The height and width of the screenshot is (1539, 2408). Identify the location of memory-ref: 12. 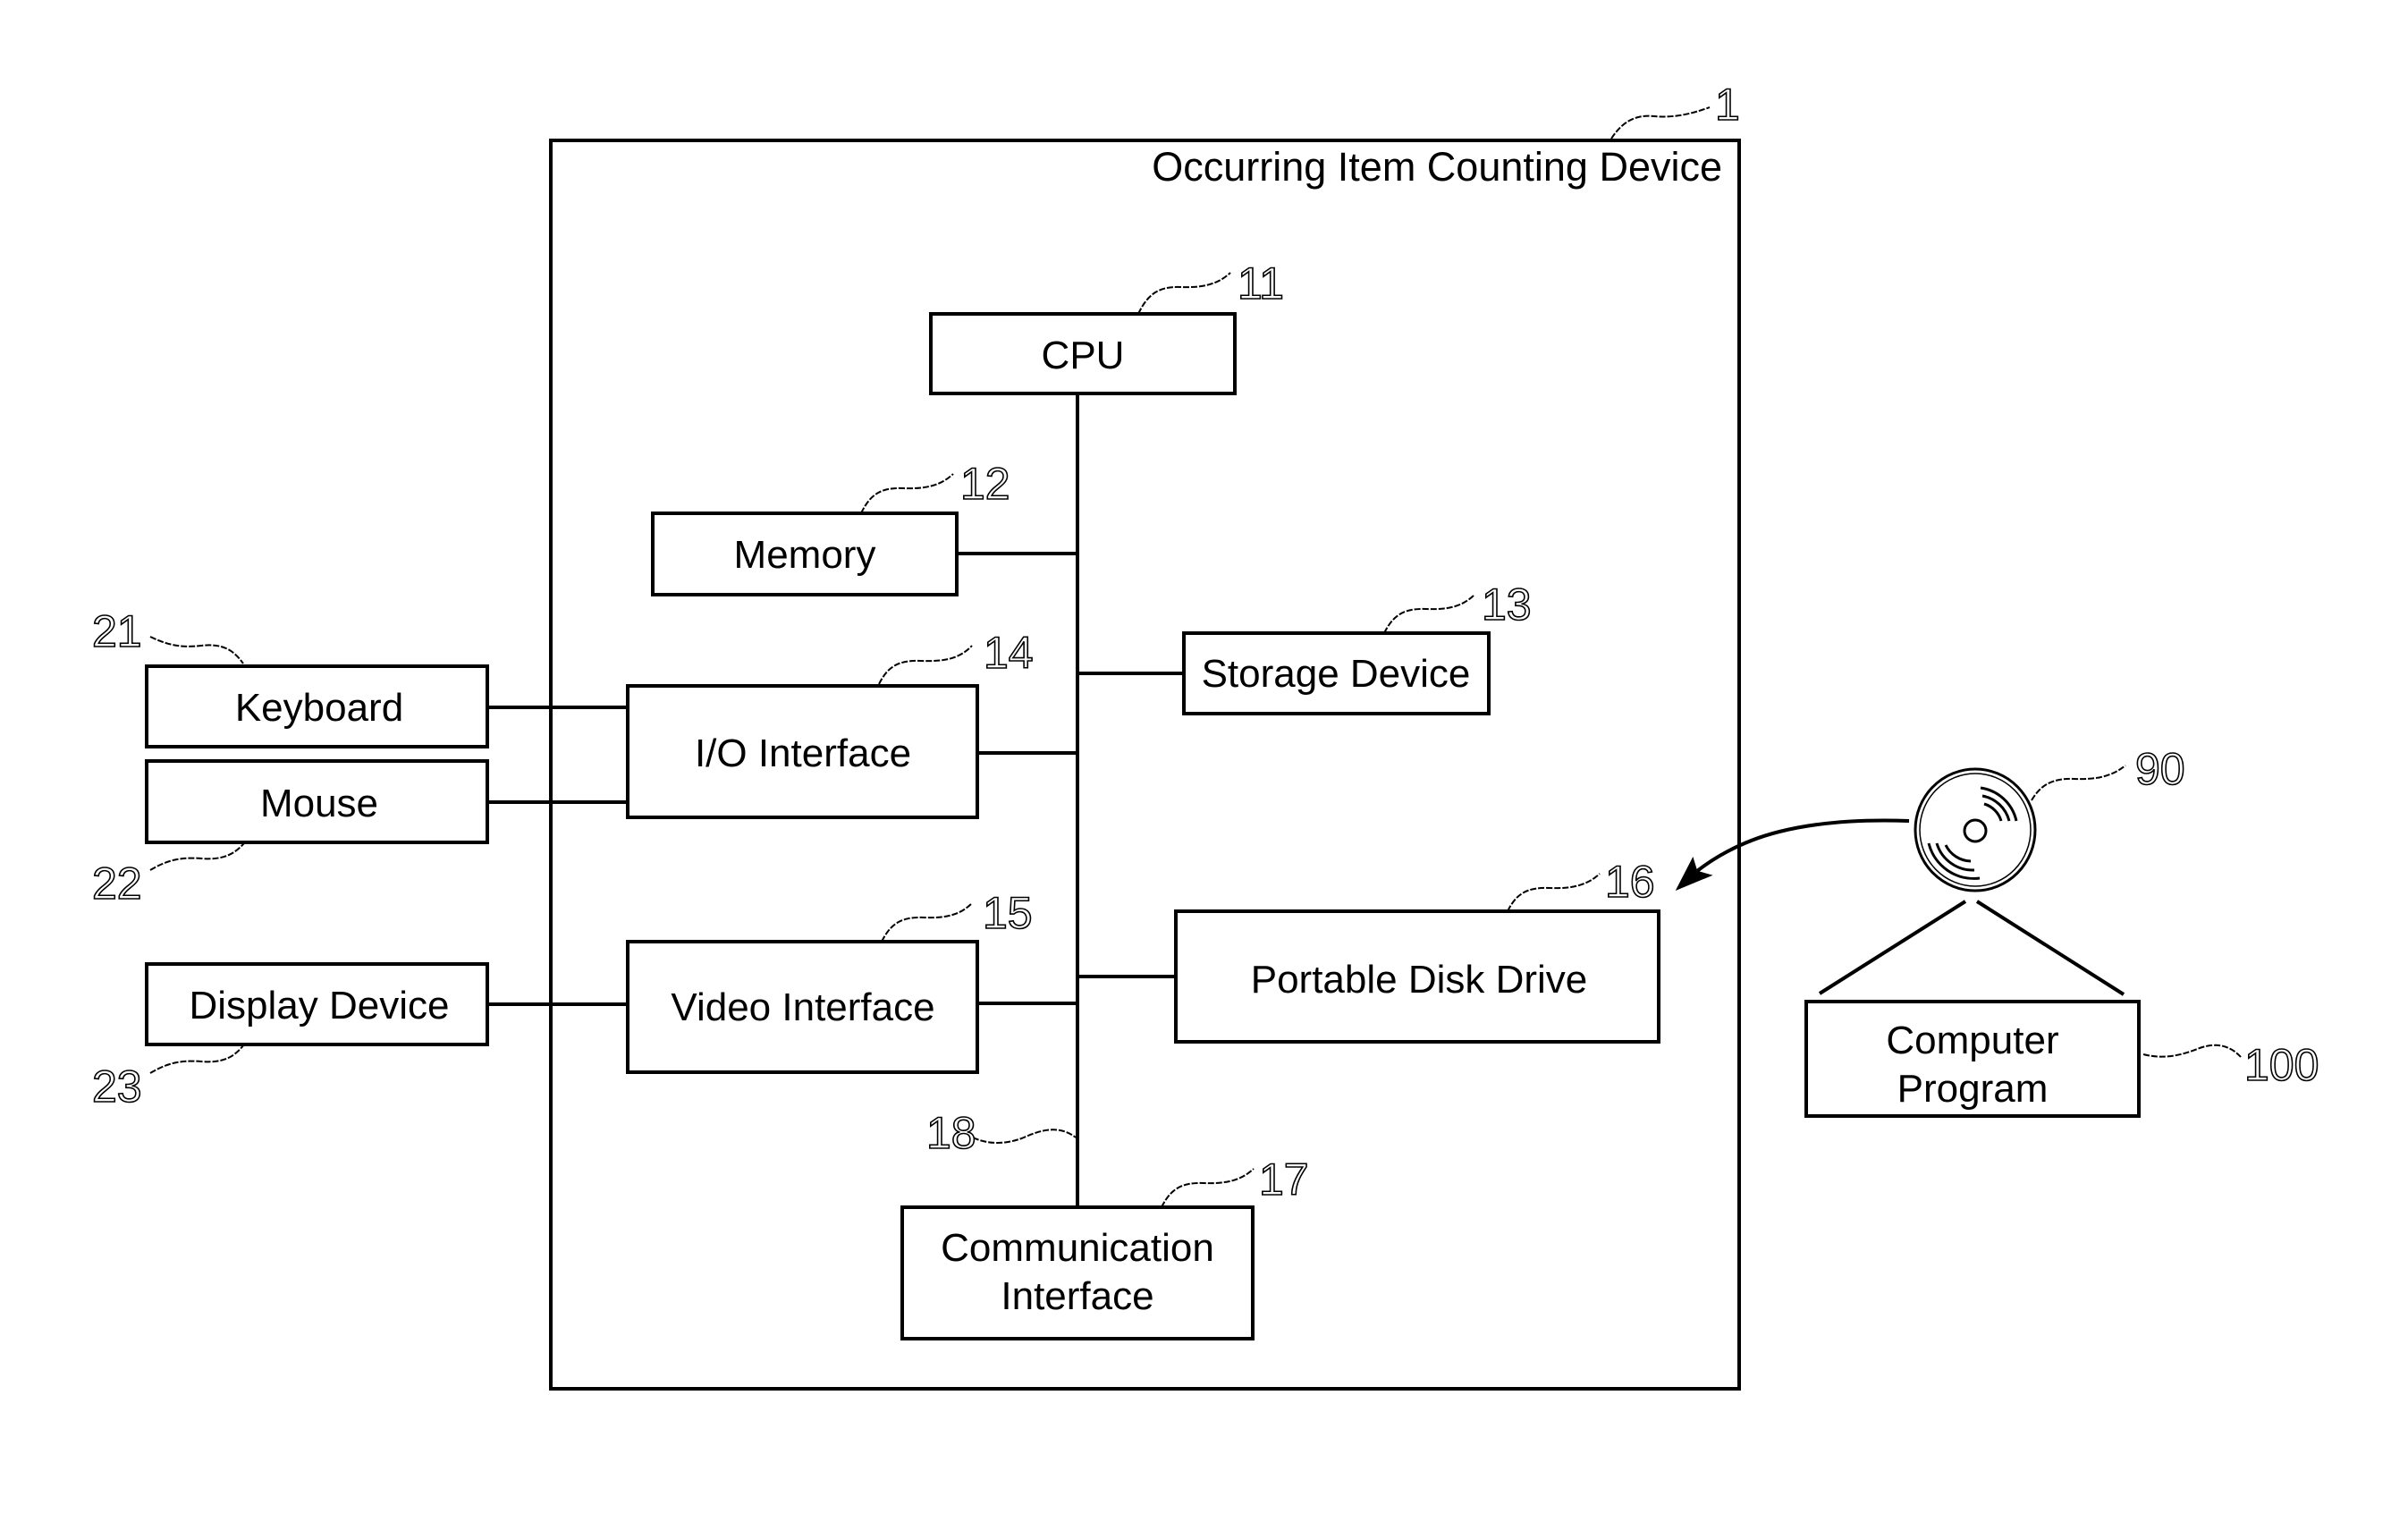
(985, 484).